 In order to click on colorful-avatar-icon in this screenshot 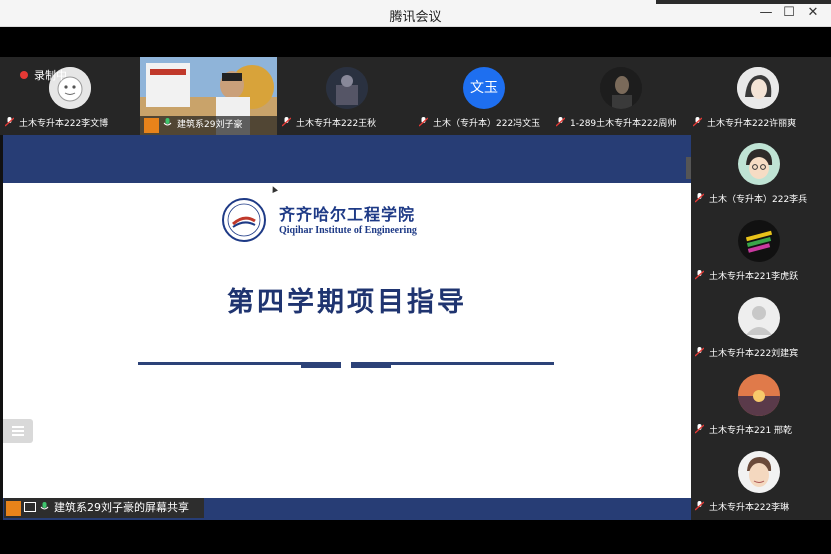, I will do `click(759, 241)`.